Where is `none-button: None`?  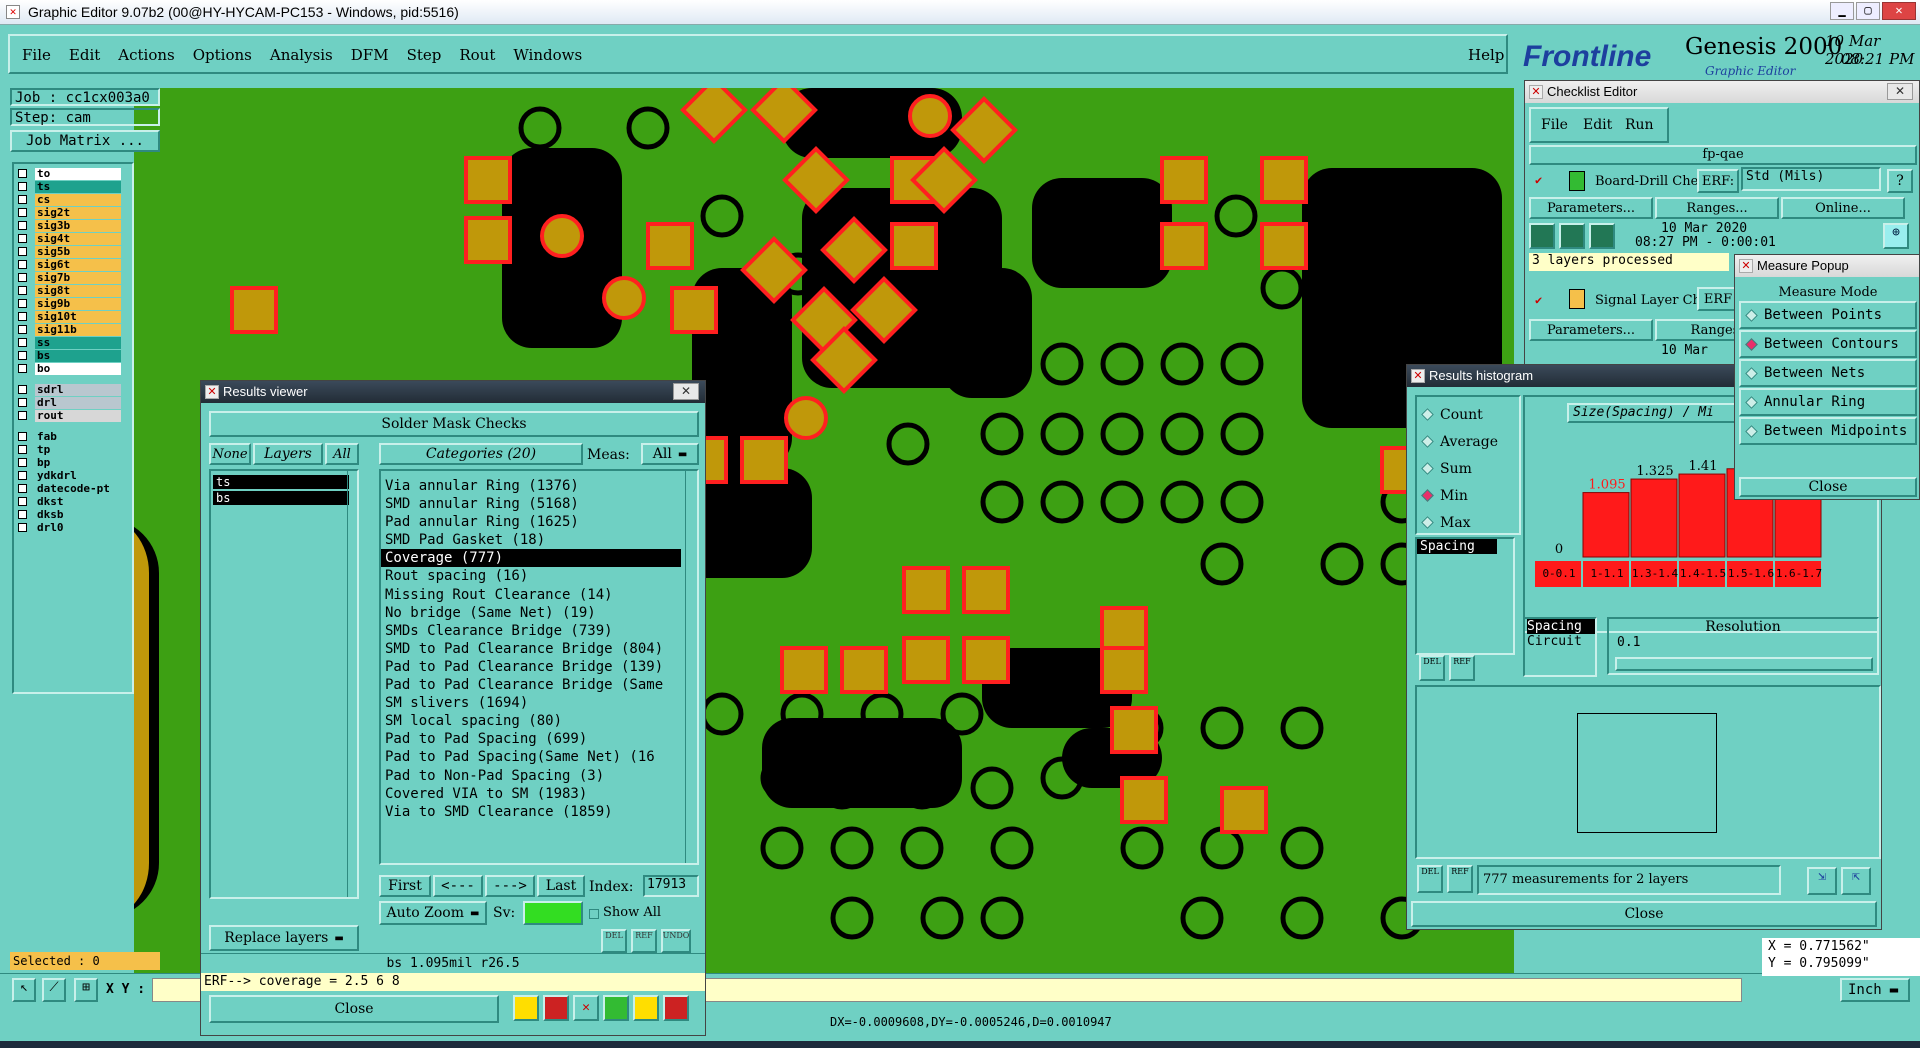 none-button: None is located at coordinates (230, 454).